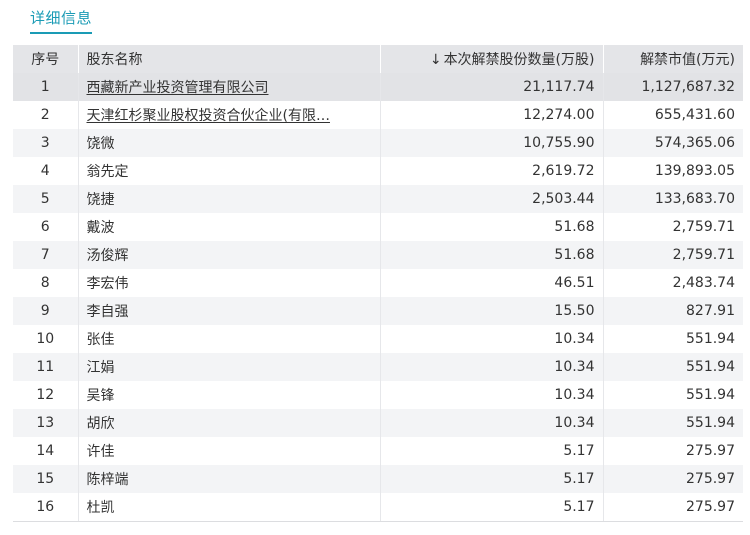 The width and height of the screenshot is (750, 535). I want to click on row-shareholder-name: 胡欣, so click(229, 423).